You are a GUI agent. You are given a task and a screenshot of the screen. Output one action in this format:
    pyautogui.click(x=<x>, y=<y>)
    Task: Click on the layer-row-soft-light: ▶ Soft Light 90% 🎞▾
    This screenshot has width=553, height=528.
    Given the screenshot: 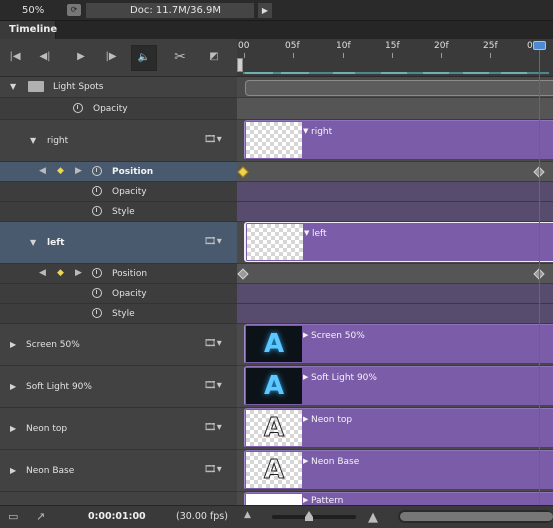 What is the action you would take?
    pyautogui.click(x=118, y=387)
    